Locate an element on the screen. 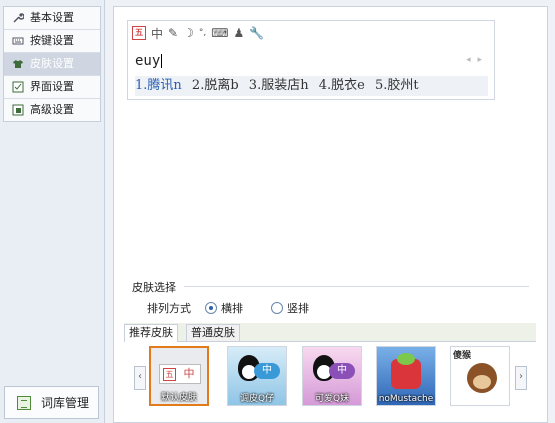  moon-icon: ☽ is located at coordinates (188, 33).